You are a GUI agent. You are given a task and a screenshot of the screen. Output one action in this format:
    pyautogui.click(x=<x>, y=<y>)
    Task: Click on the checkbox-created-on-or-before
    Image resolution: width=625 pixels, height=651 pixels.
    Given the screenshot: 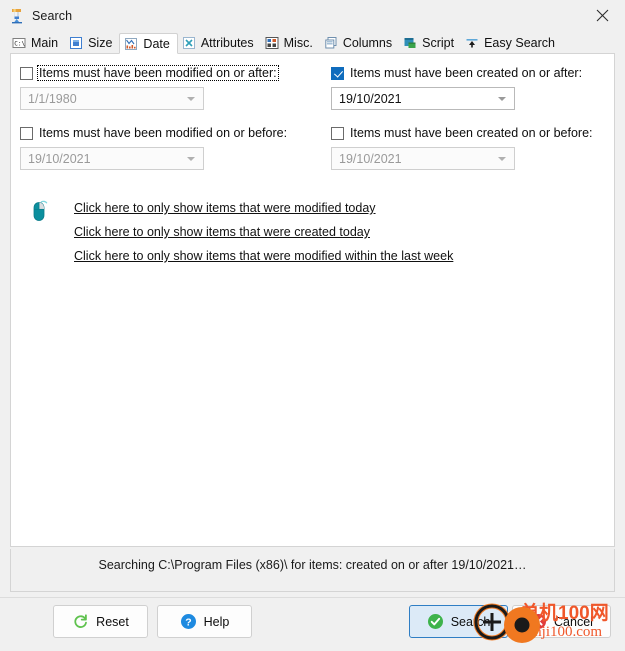 What is the action you would take?
    pyautogui.click(x=337, y=133)
    